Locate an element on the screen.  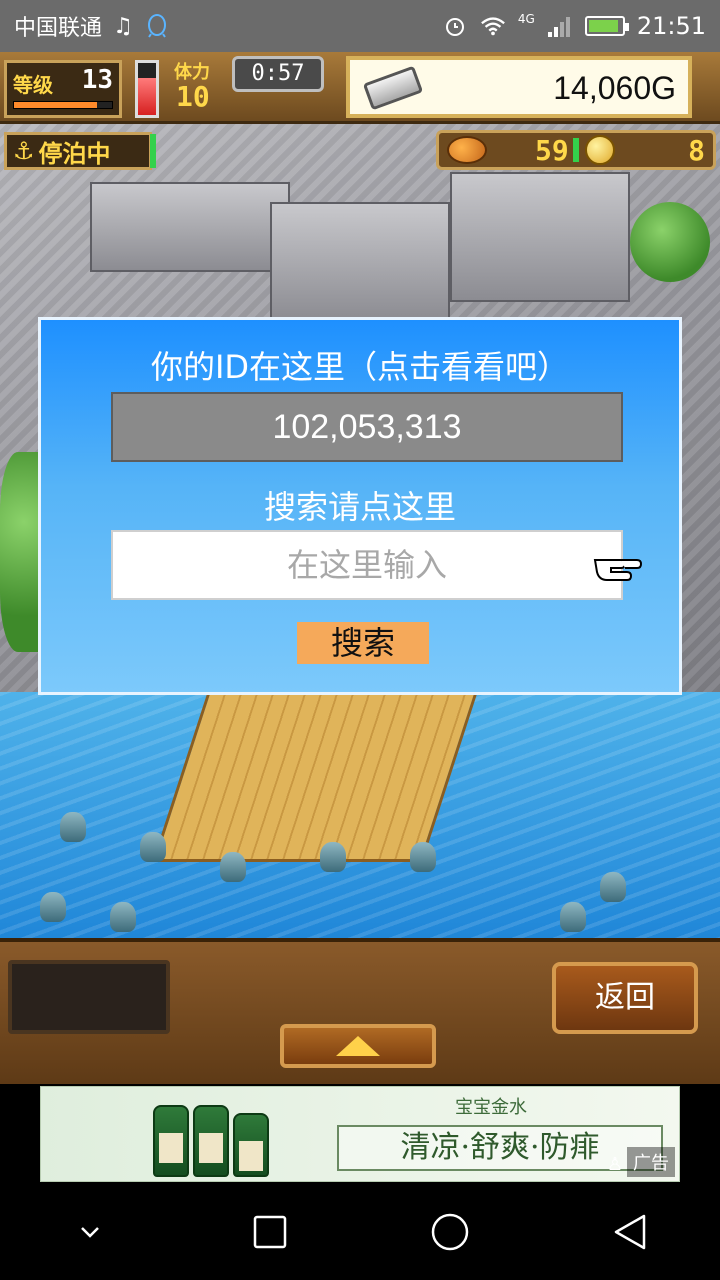
back-button: 返回 is located at coordinates (625, 998).